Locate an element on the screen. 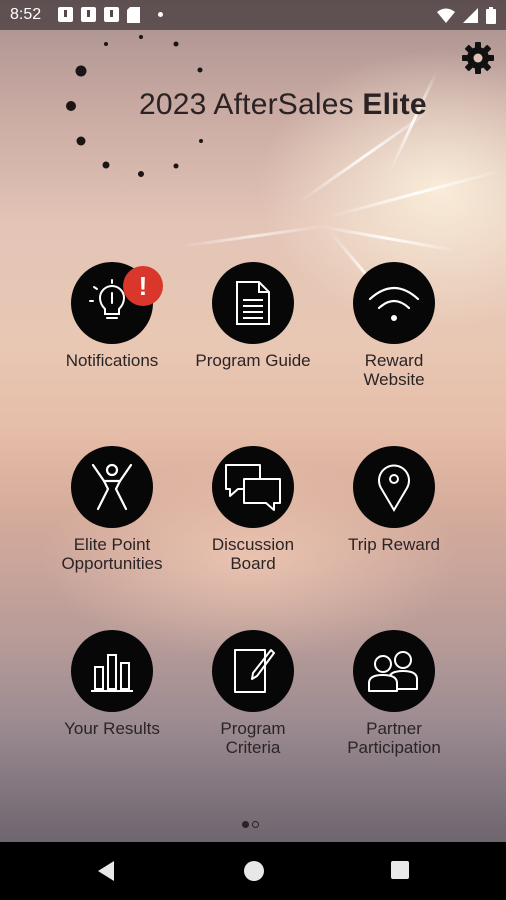  dot-icon is located at coordinates (160, 14).